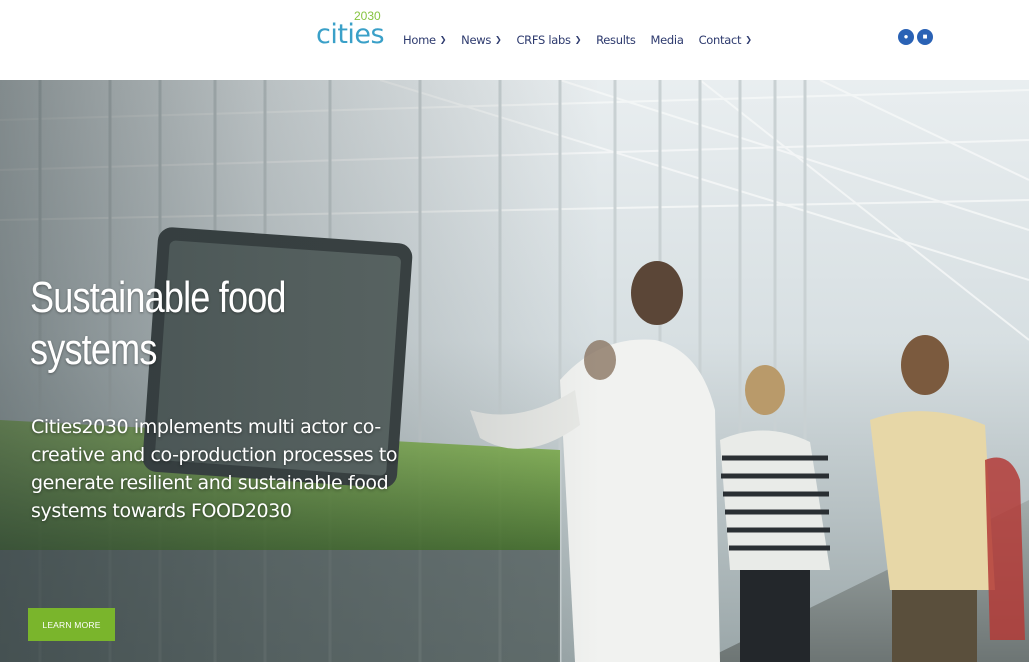 The image size is (1029, 662). What do you see at coordinates (419, 40) in the screenshot?
I see `nav-item-label: Home` at bounding box center [419, 40].